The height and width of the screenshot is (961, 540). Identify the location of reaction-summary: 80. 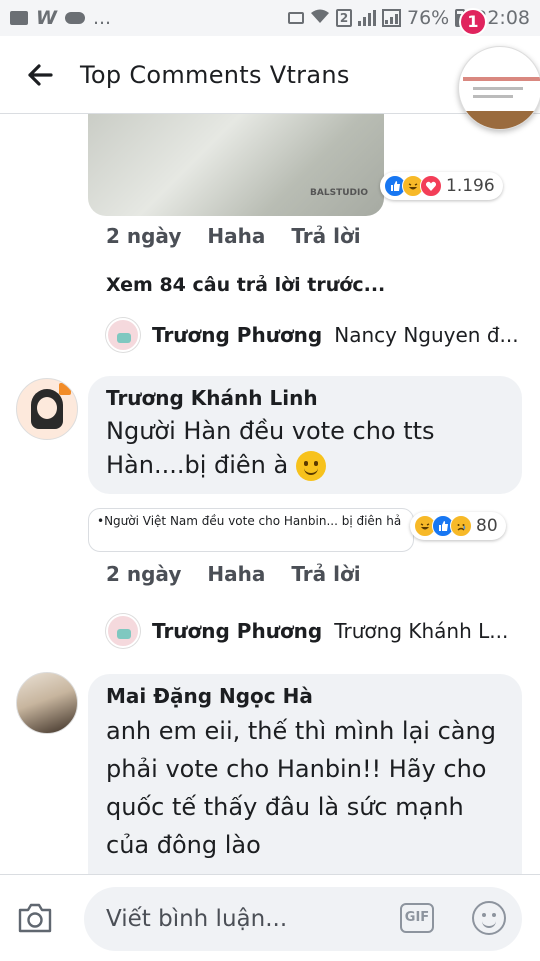
(458, 526).